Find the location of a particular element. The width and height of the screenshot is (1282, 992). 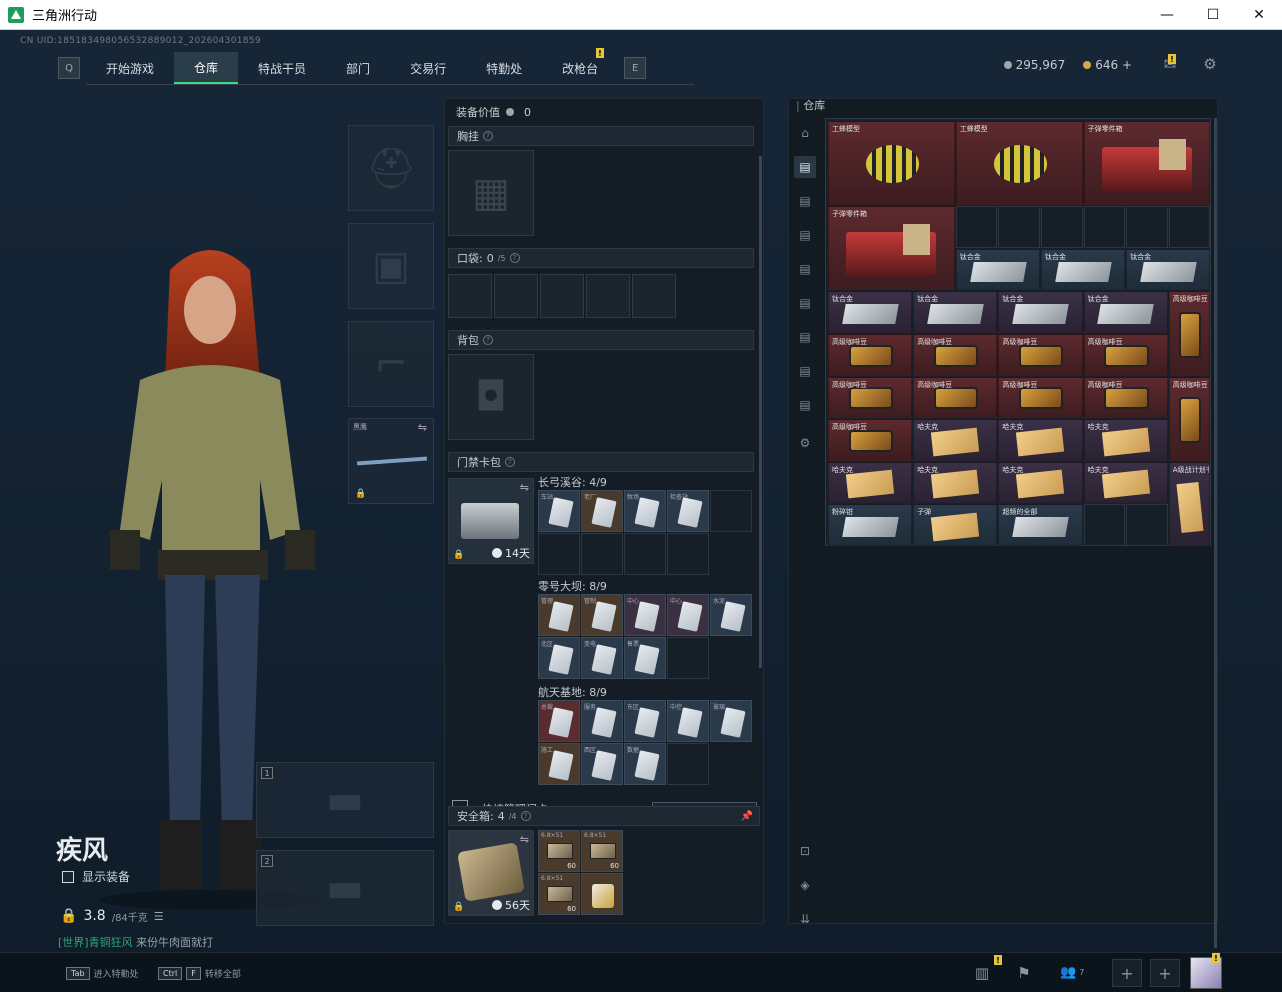

mug-item is located at coordinates (602, 894).